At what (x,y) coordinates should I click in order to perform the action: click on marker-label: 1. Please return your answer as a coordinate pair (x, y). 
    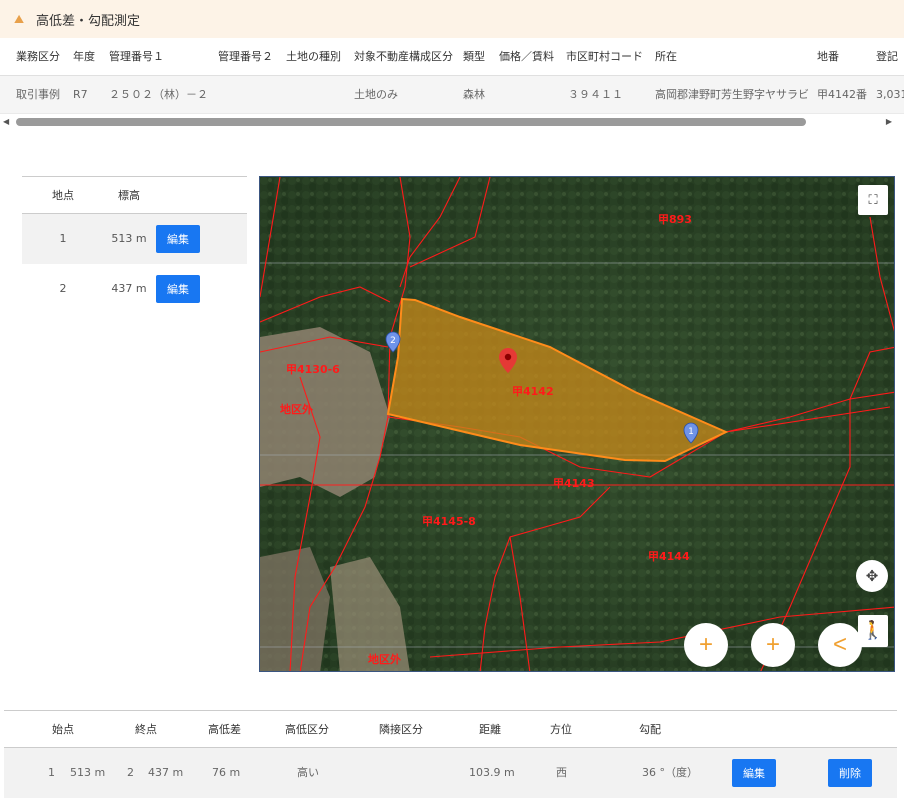
    Looking at the image, I should click on (691, 432).